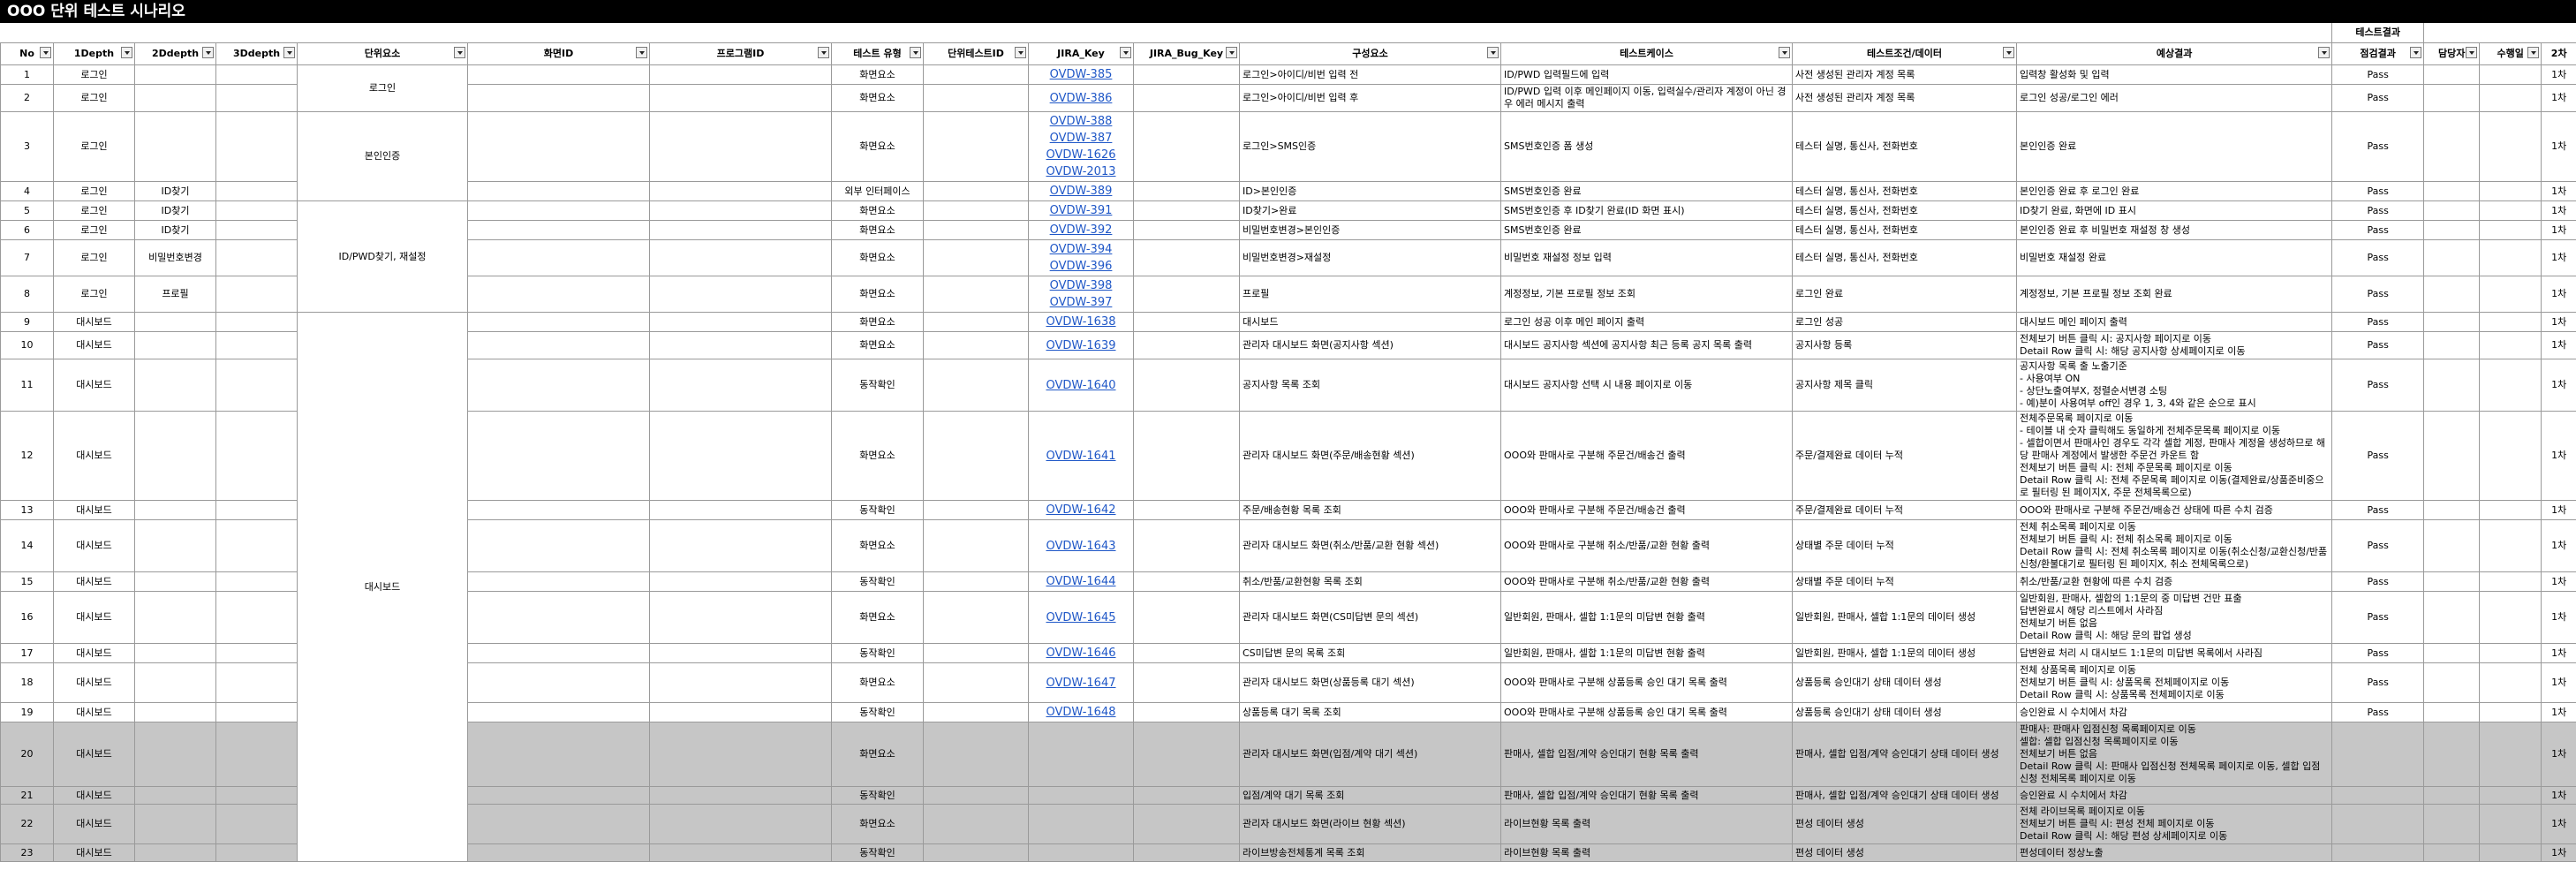 The width and height of the screenshot is (2576, 885). What do you see at coordinates (1904, 510) in the screenshot?
I see `test-condition-cell: 주문/결제완료 데이터 누적` at bounding box center [1904, 510].